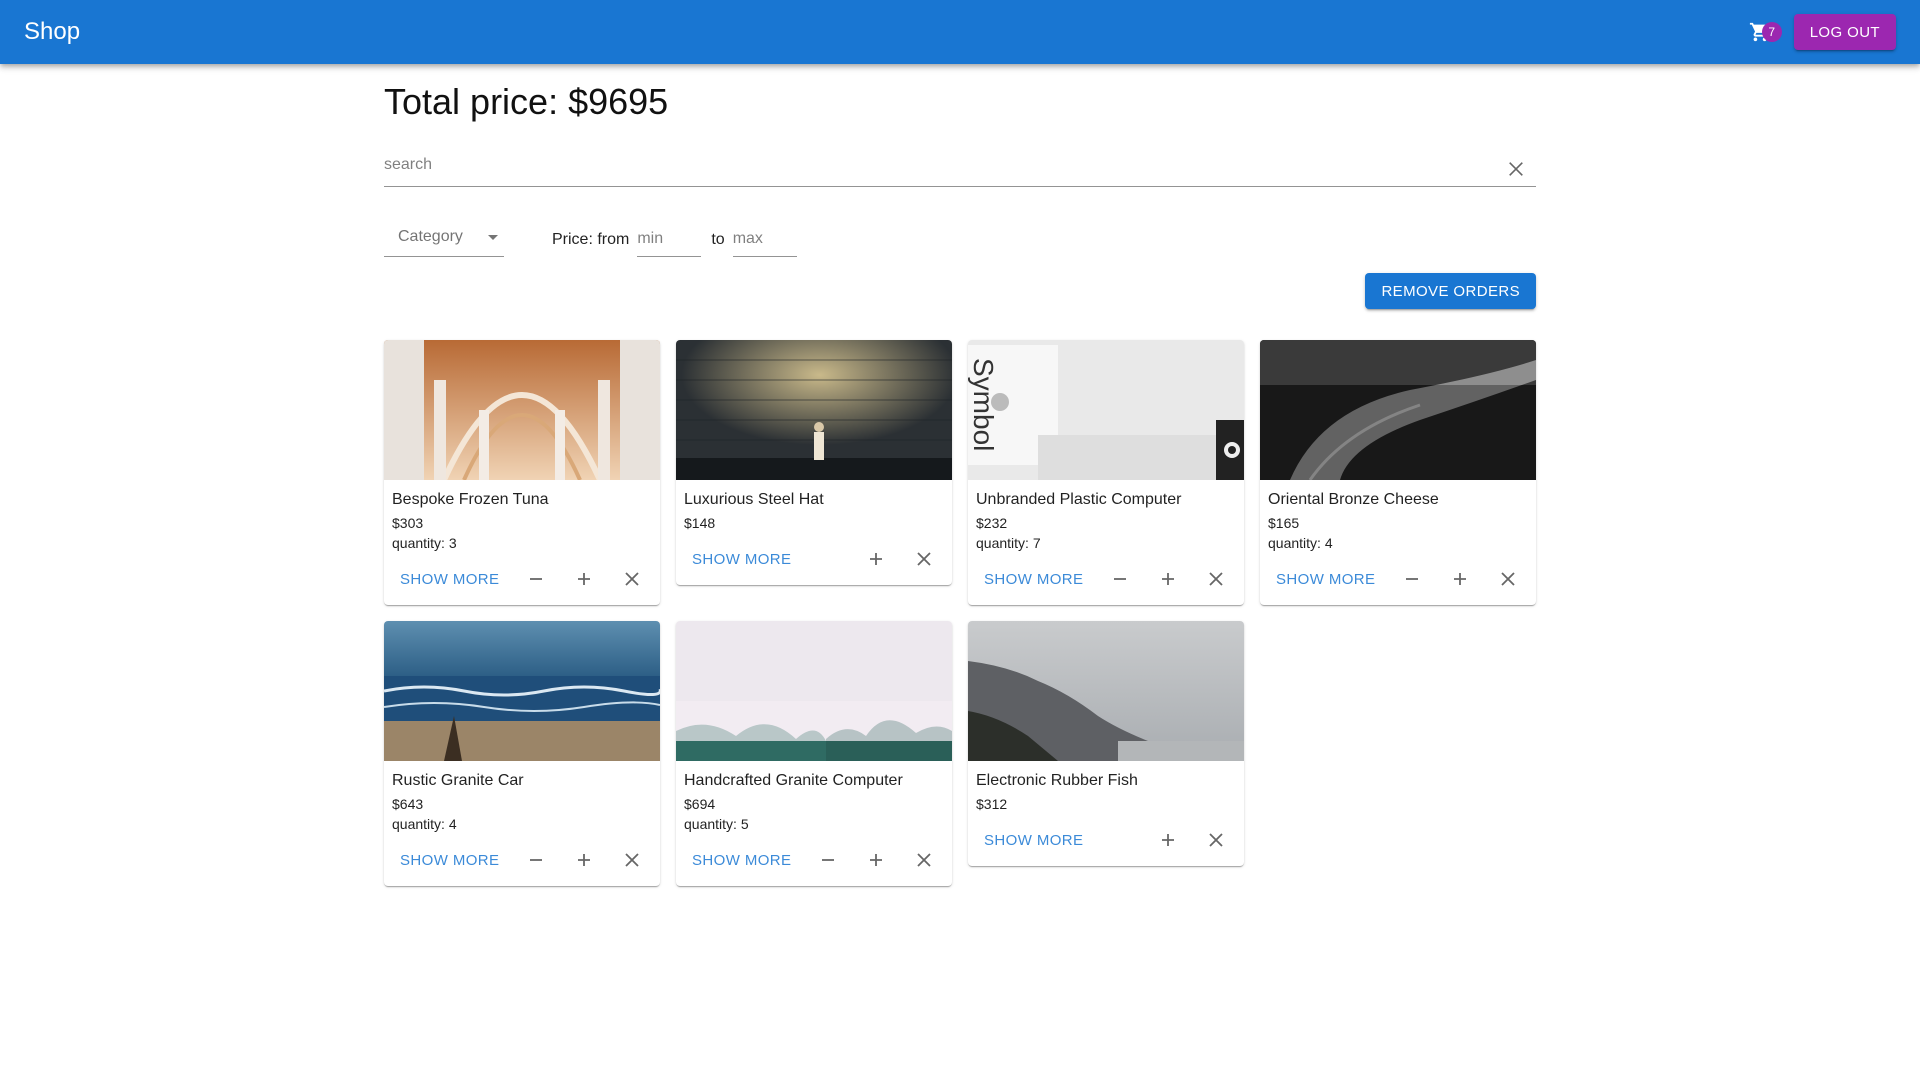  I want to click on product-card-content: Bespoke Frozen Tuna $303 quantity: 3, so click(522, 516).